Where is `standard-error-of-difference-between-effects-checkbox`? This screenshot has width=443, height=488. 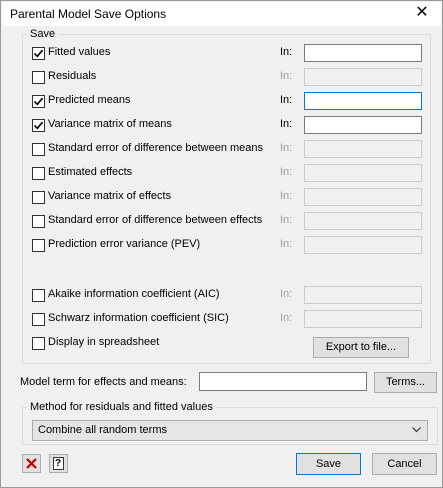
standard-error-of-difference-between-effects-checkbox is located at coordinates (38, 221).